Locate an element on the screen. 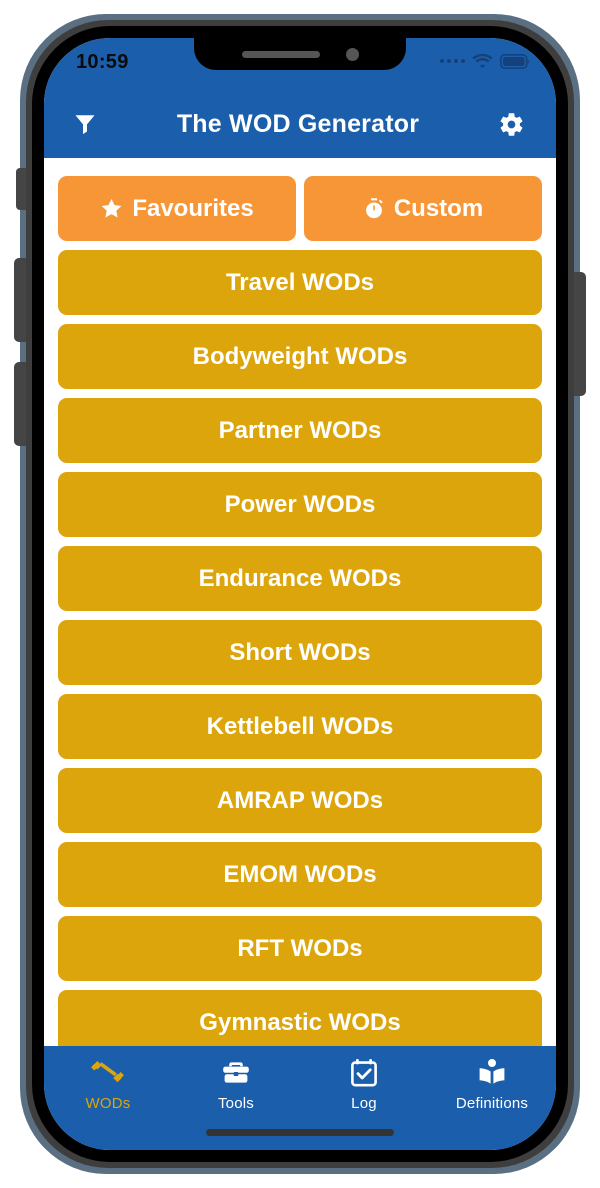 Image resolution: width=600 pixels, height=1188 pixels. tab-wods: WODs is located at coordinates (108, 1084).